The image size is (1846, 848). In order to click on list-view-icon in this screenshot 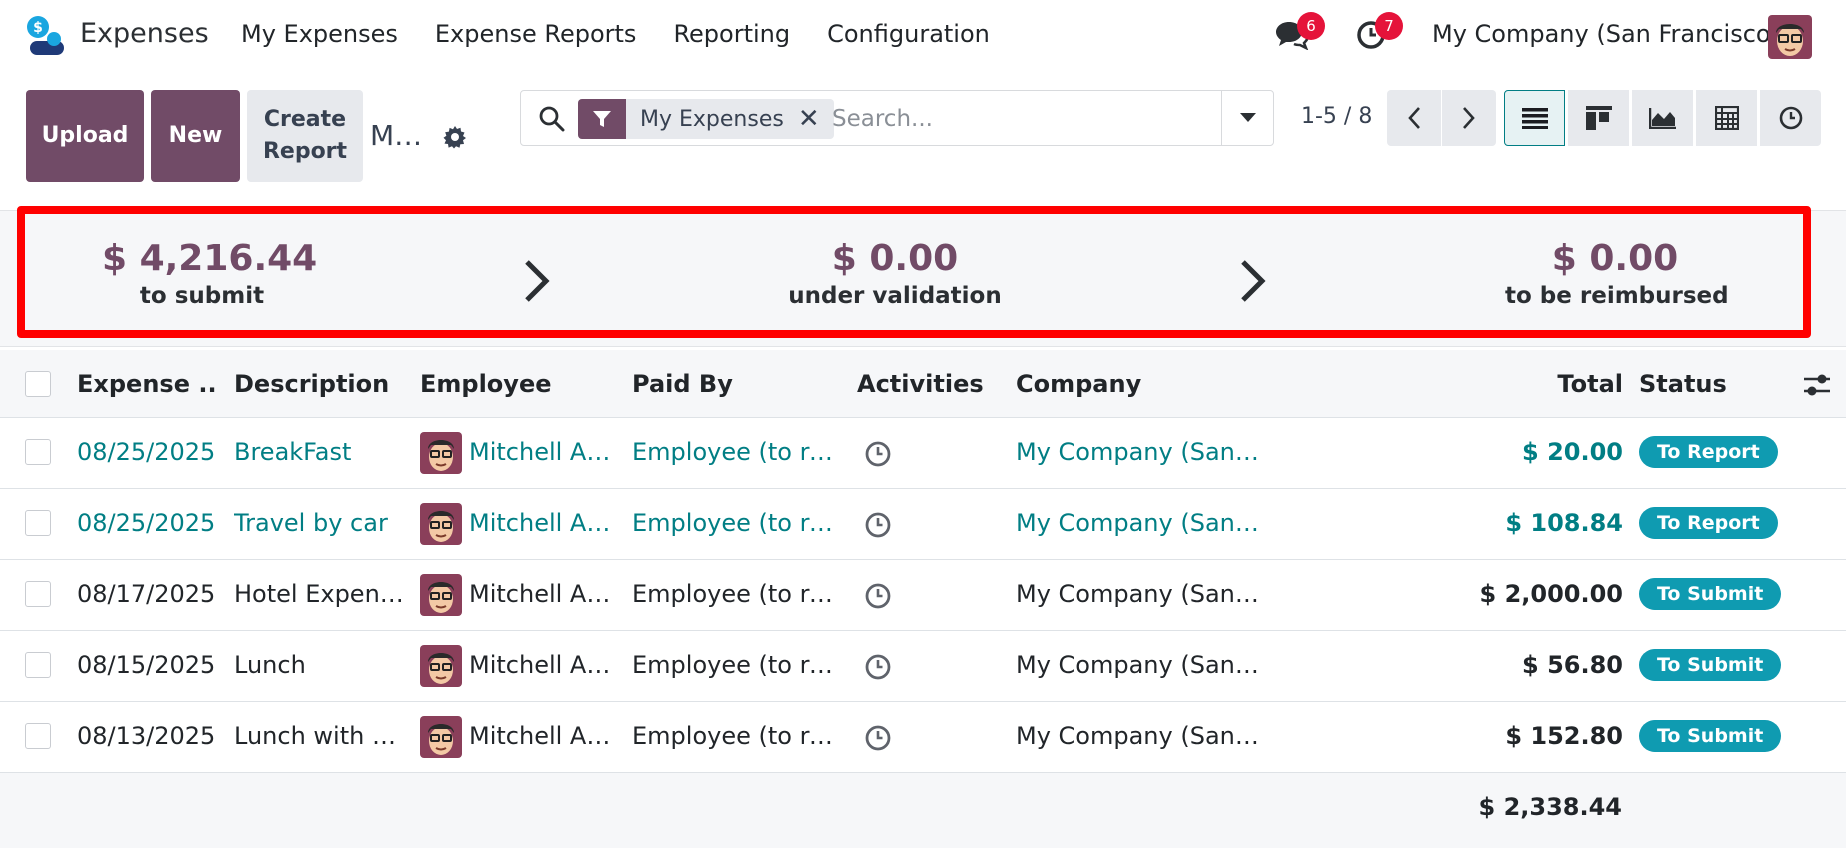, I will do `click(1534, 118)`.